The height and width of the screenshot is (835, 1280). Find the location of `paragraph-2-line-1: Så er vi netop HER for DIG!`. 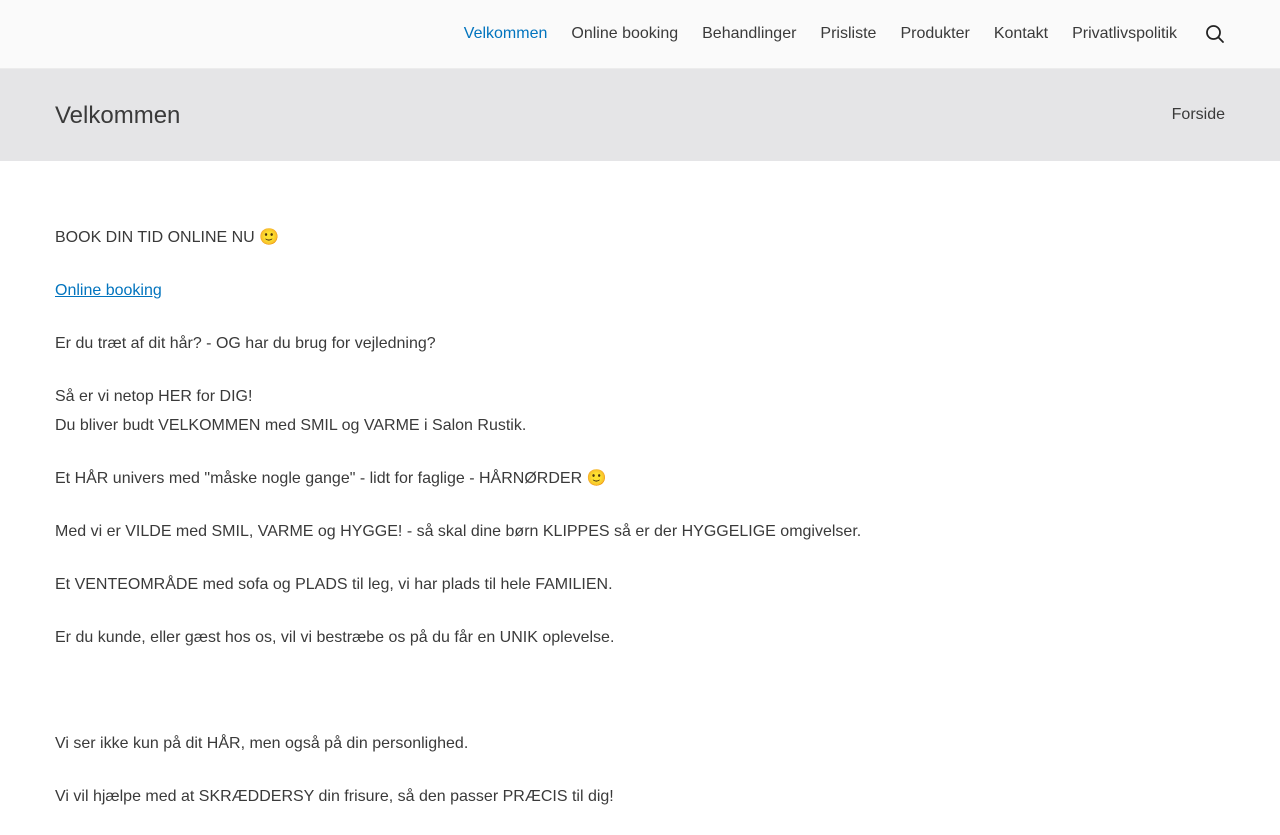

paragraph-2-line-1: Så er vi netop HER for DIG! is located at coordinates (154, 396).